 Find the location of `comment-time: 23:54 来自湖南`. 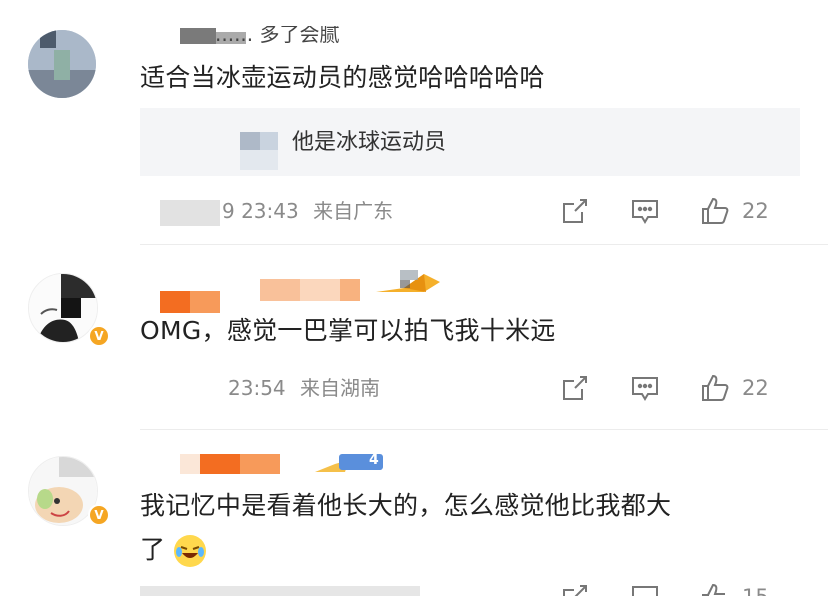

comment-time: 23:54 来自湖南 is located at coordinates (304, 388).